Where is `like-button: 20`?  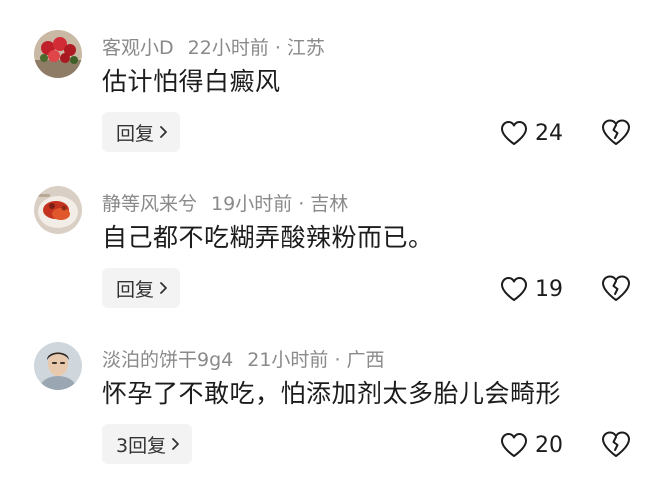
like-button: 20 is located at coordinates (531, 445).